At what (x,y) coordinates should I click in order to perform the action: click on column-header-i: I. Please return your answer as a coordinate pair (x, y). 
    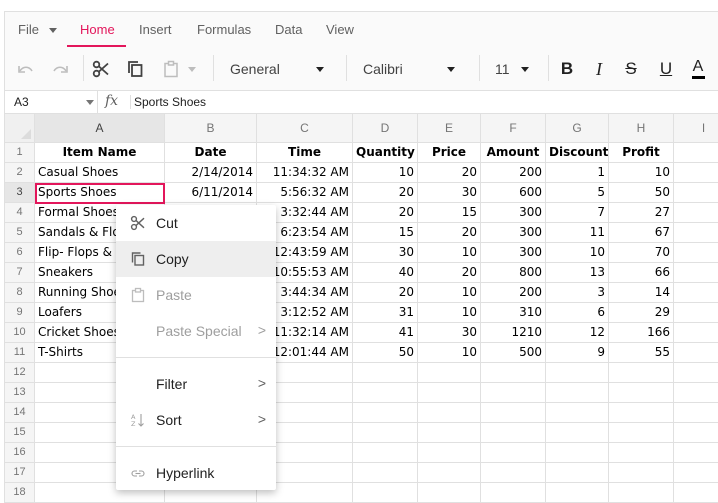
    Looking at the image, I should click on (696, 128).